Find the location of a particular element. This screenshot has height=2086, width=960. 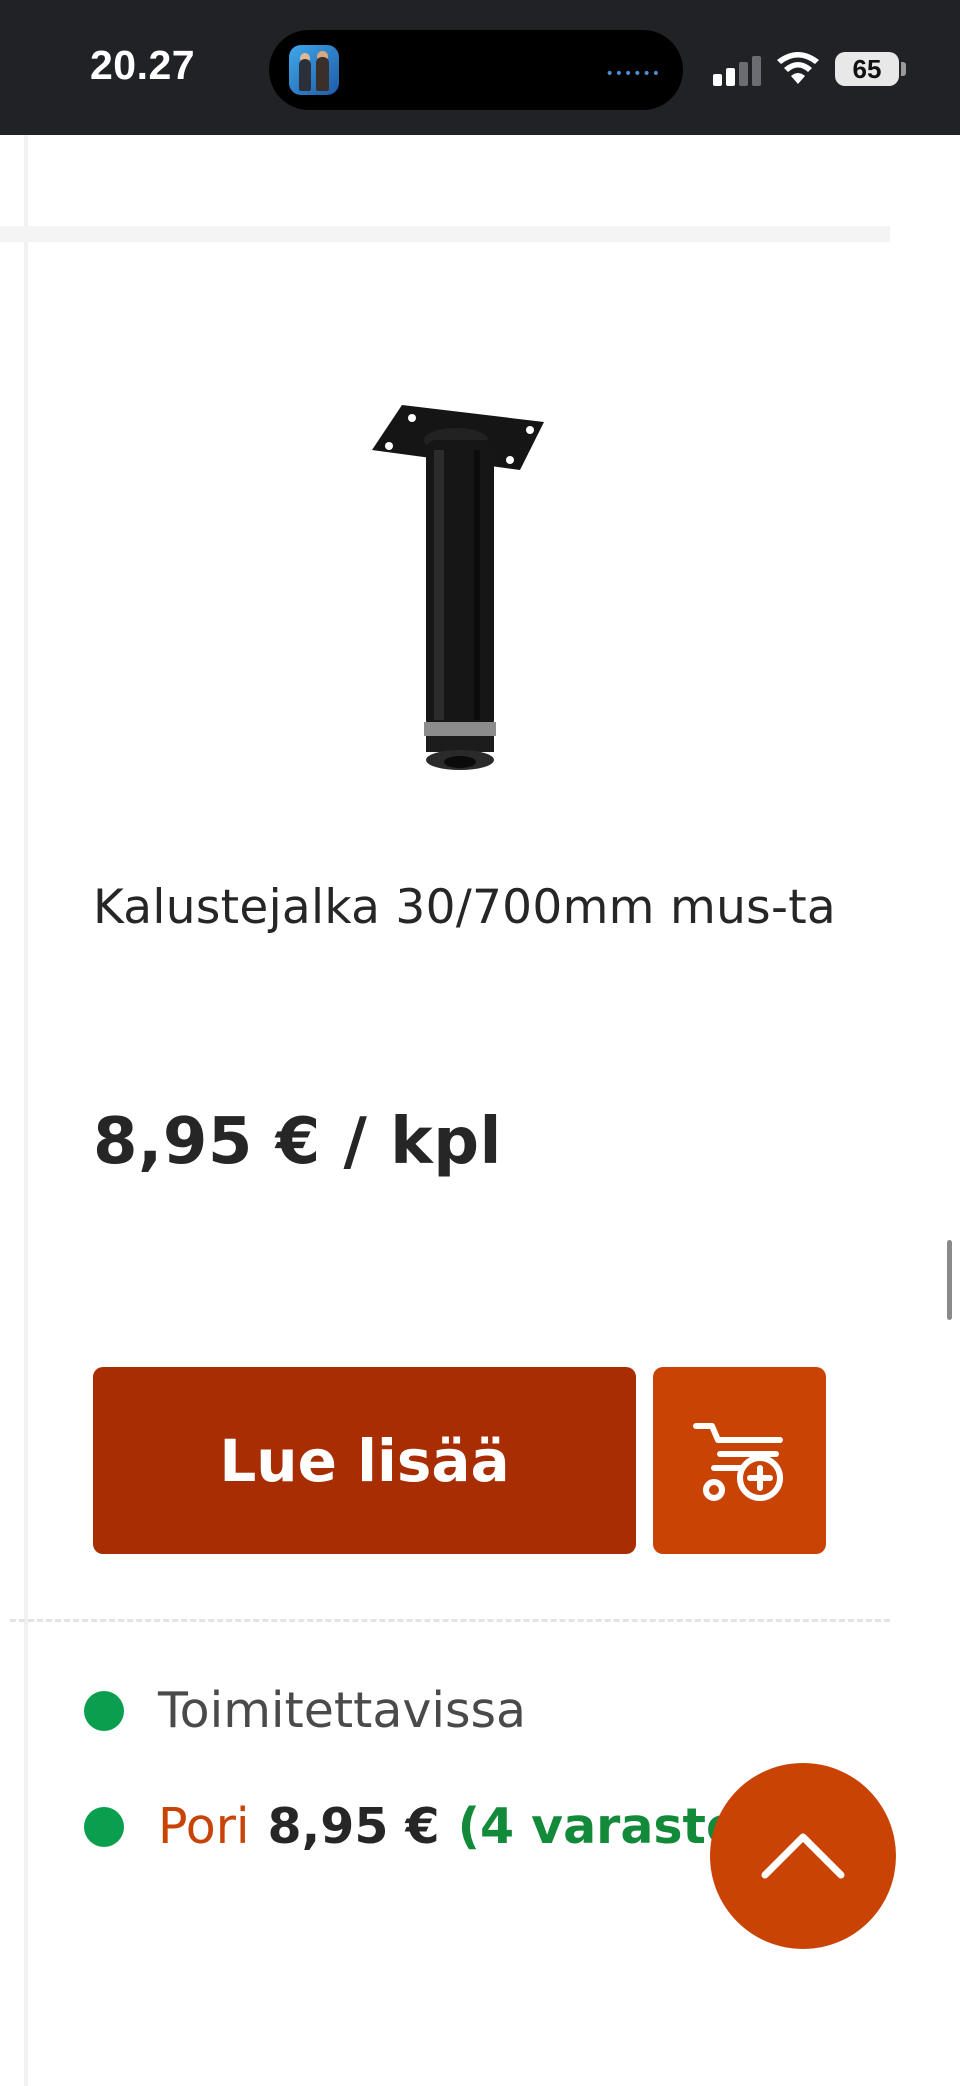

read-more-label: Lue lisää is located at coordinates (364, 1460).